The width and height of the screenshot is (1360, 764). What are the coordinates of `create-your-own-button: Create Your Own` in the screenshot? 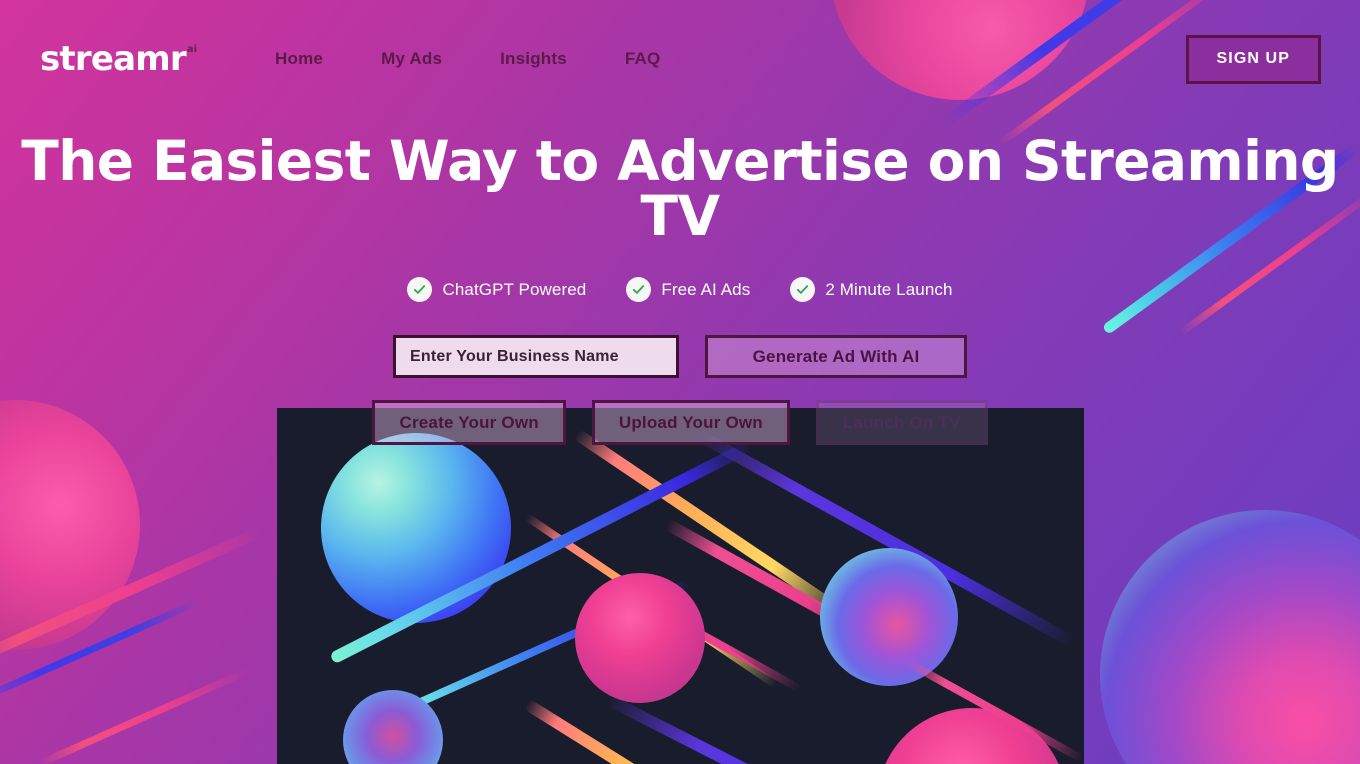 It's located at (469, 422).